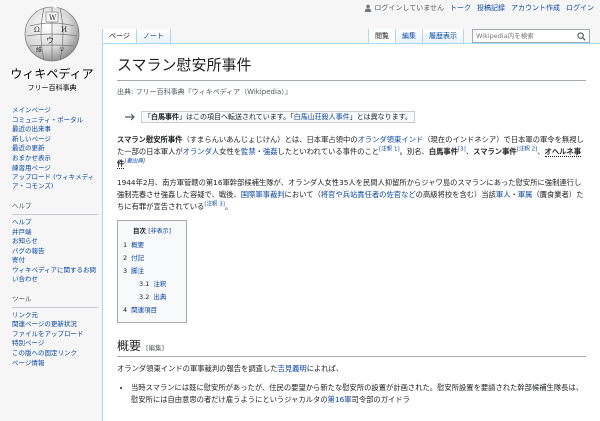 This screenshot has width=600, height=421. What do you see at coordinates (28, 148) in the screenshot?
I see `sidebar-item-recent-changes: 最近の更新` at bounding box center [28, 148].